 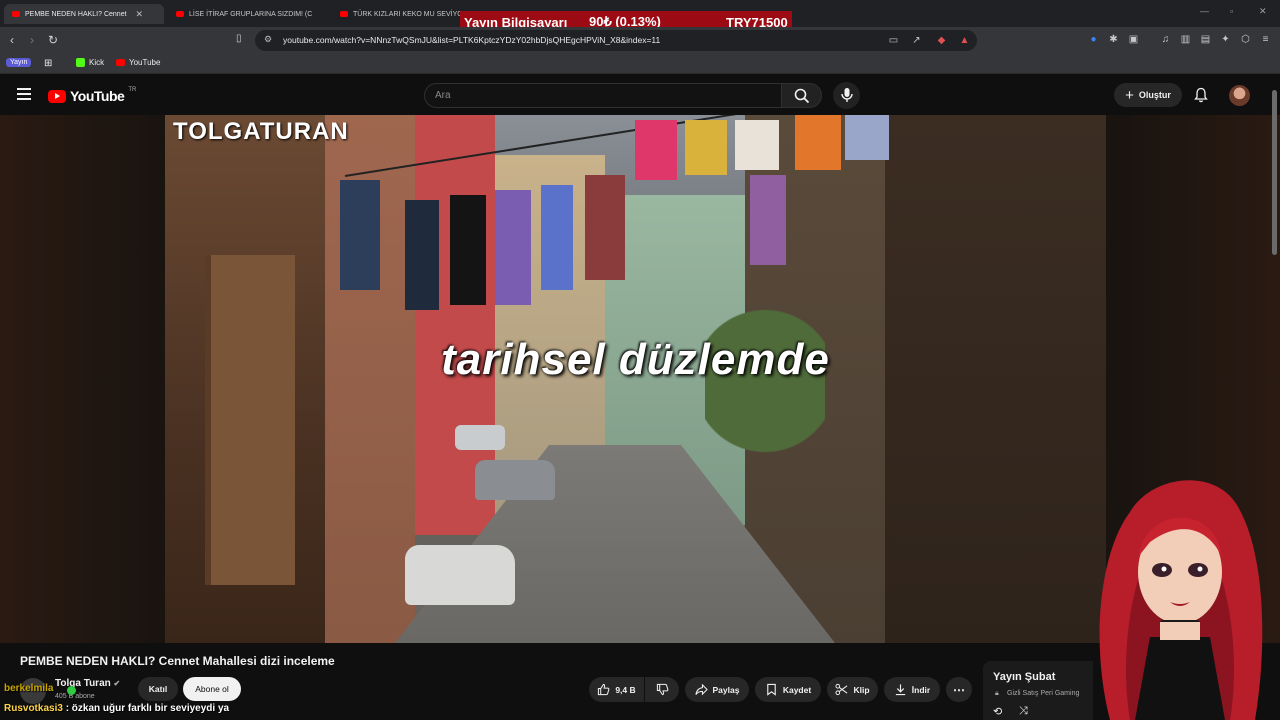 I want to click on download-button: İndir, so click(x=912, y=689).